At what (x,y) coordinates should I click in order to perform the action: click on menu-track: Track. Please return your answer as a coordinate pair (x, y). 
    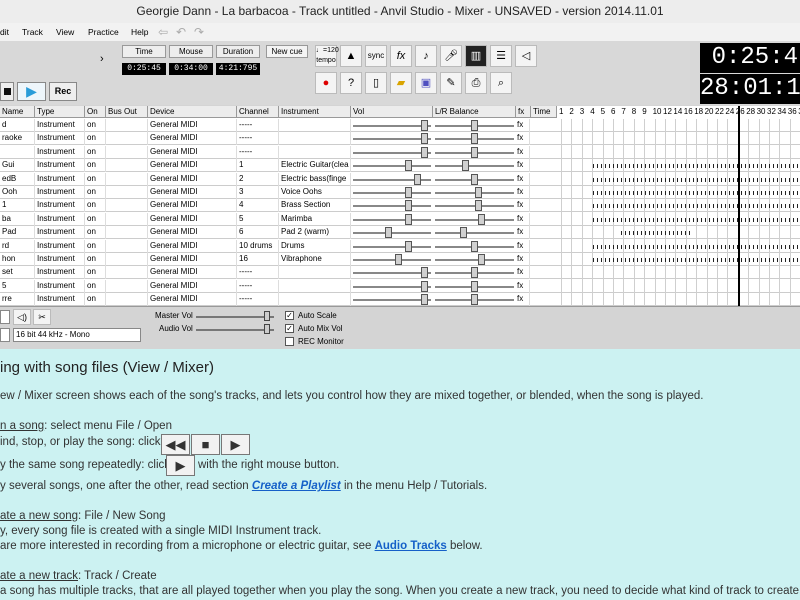
    Looking at the image, I should click on (32, 32).